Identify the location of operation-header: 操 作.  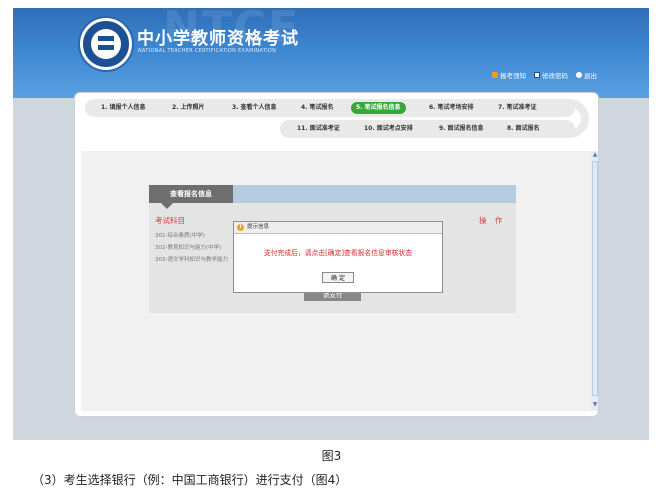
(492, 220).